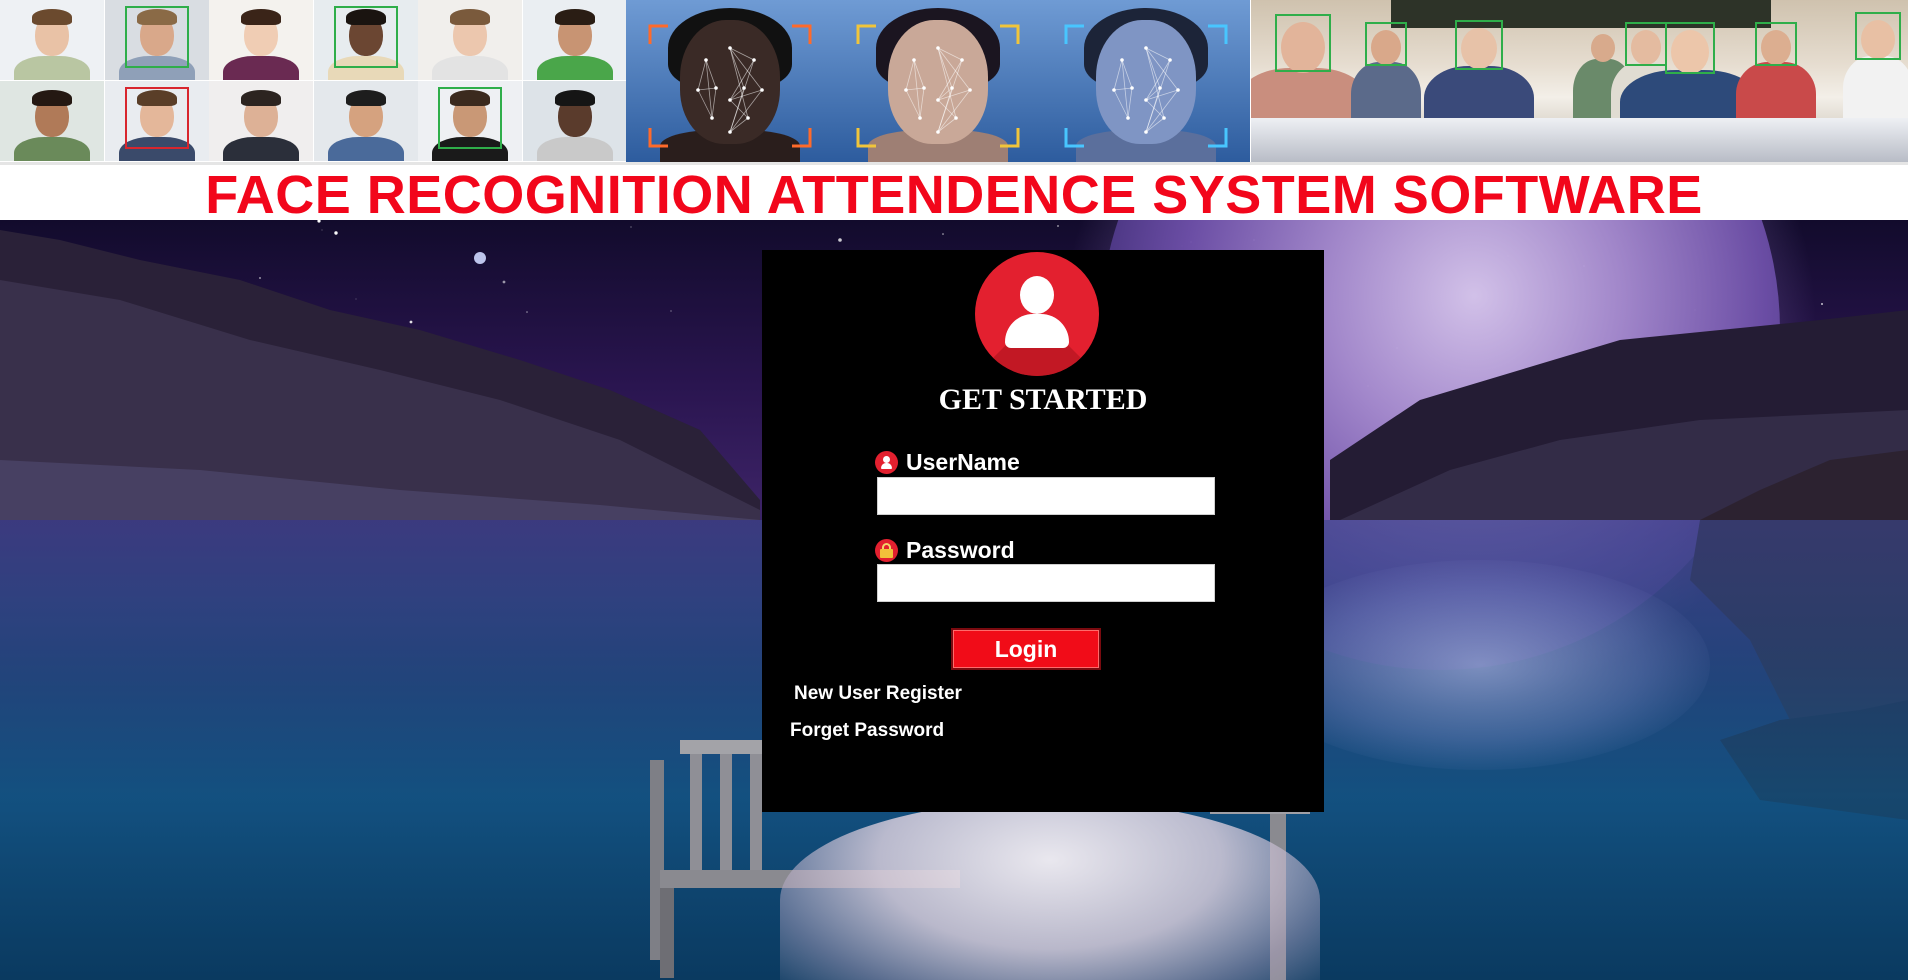 The image size is (1908, 980). Describe the element at coordinates (878, 694) in the screenshot. I see `new-user-register-link: New User Register` at that location.